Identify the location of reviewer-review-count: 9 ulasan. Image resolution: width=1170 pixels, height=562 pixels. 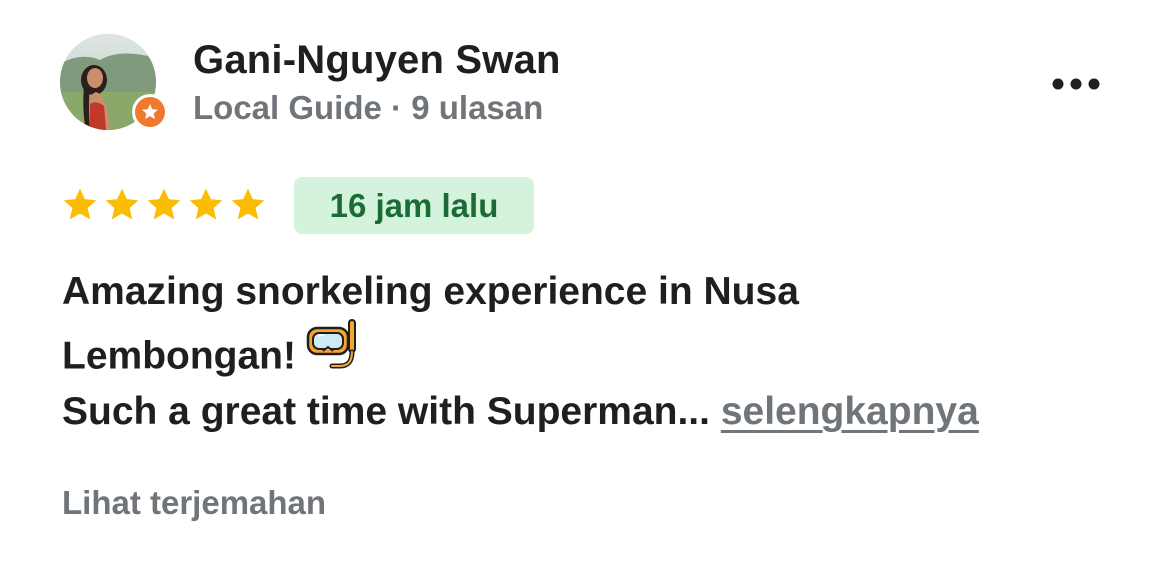
(477, 107).